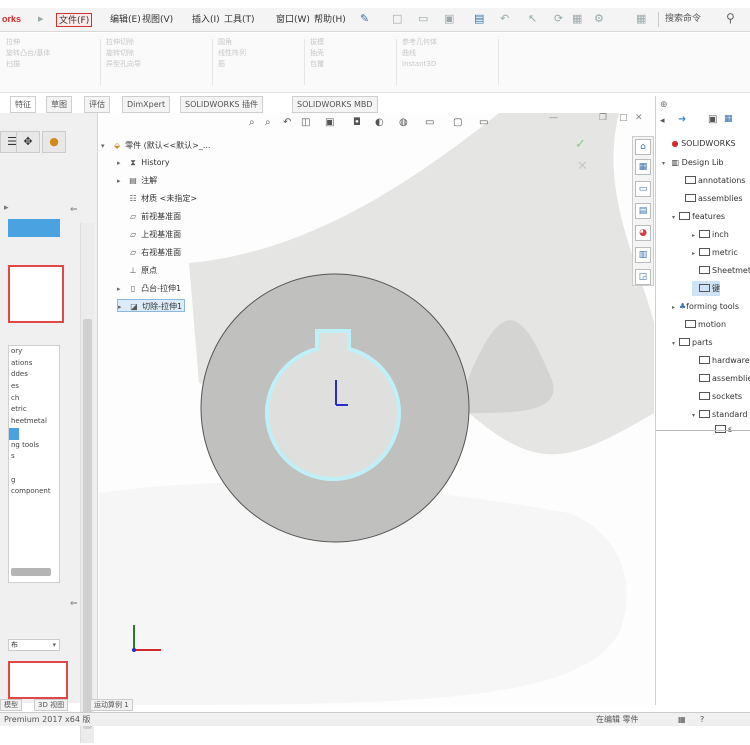  What do you see at coordinates (34, 228) in the screenshot?
I see `selected-item-highlight` at bounding box center [34, 228].